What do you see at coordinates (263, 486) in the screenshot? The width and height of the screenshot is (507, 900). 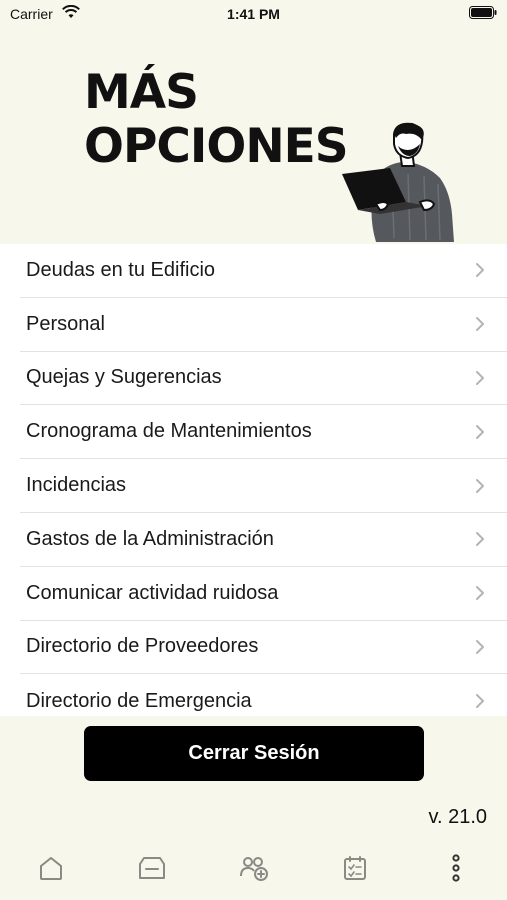 I see `menu-item-incidencias: Incidencias` at bounding box center [263, 486].